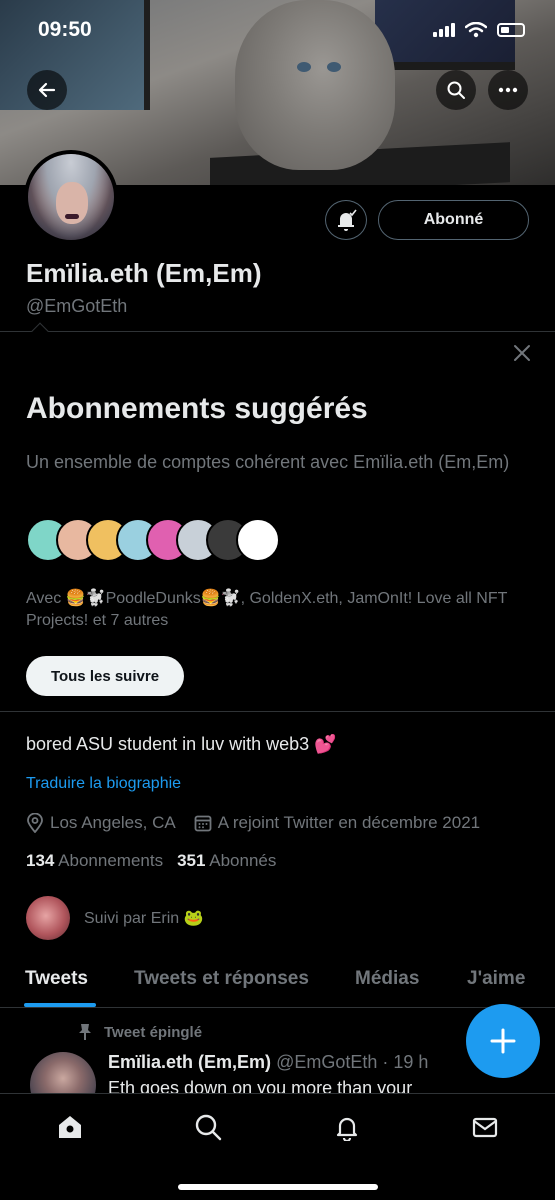  Describe the element at coordinates (71, 197) in the screenshot. I see `profile-avatar` at that location.